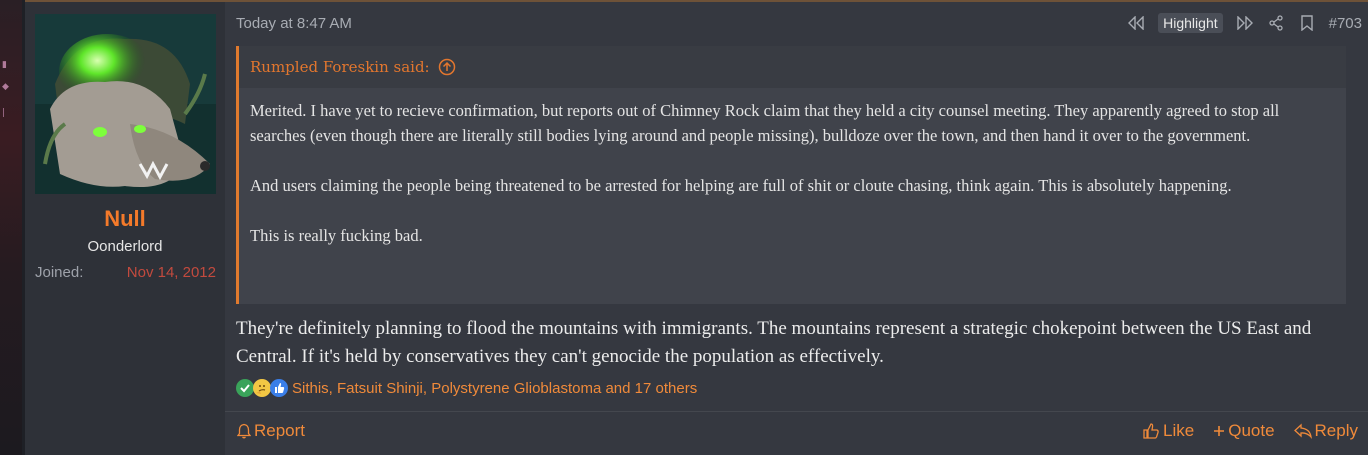 Image resolution: width=1368 pixels, height=455 pixels. I want to click on quote-label: Quote, so click(1251, 430).